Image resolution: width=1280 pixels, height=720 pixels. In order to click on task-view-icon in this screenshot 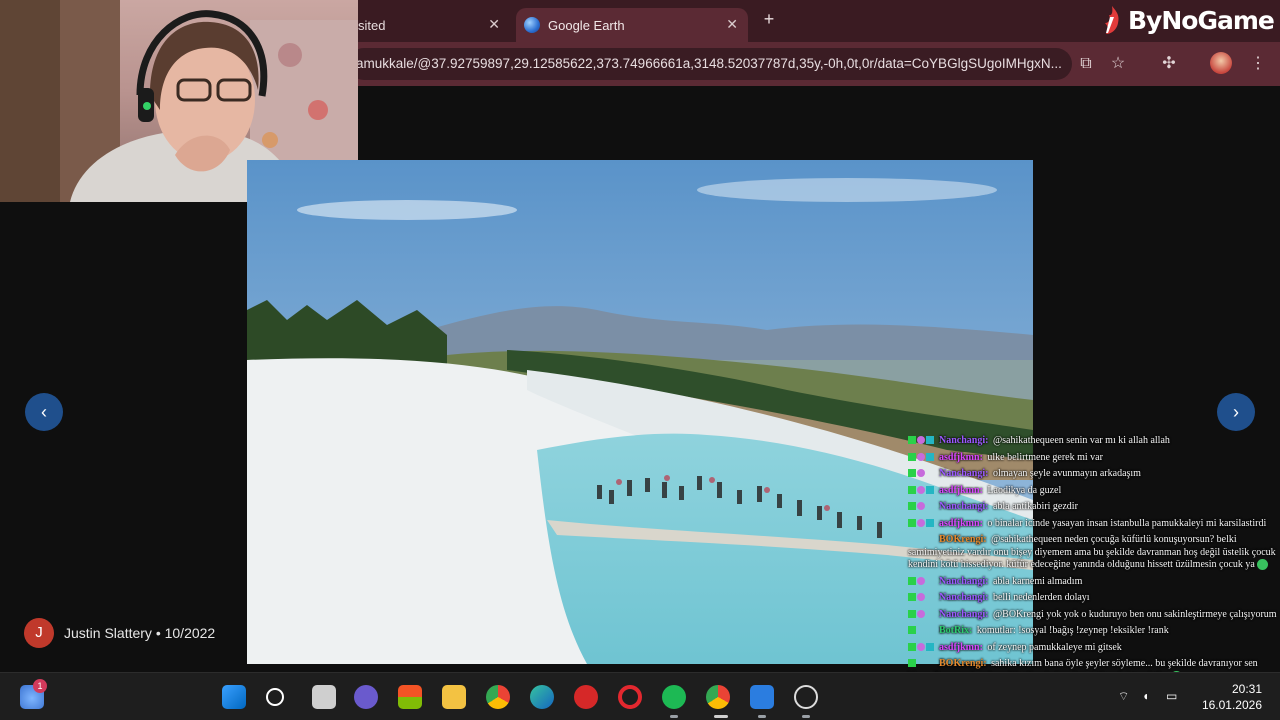, I will do `click(324, 697)`.